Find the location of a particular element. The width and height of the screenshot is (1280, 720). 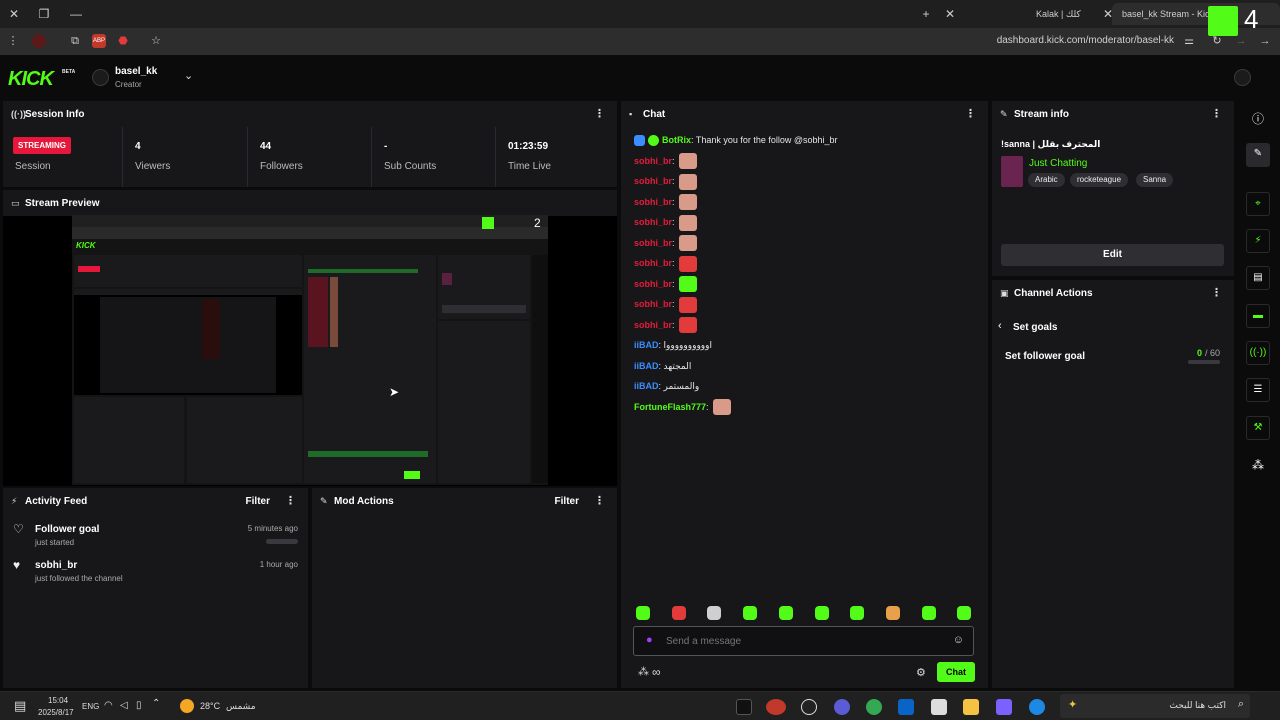

more-widgets-icon: ⁂ is located at coordinates (1258, 465).